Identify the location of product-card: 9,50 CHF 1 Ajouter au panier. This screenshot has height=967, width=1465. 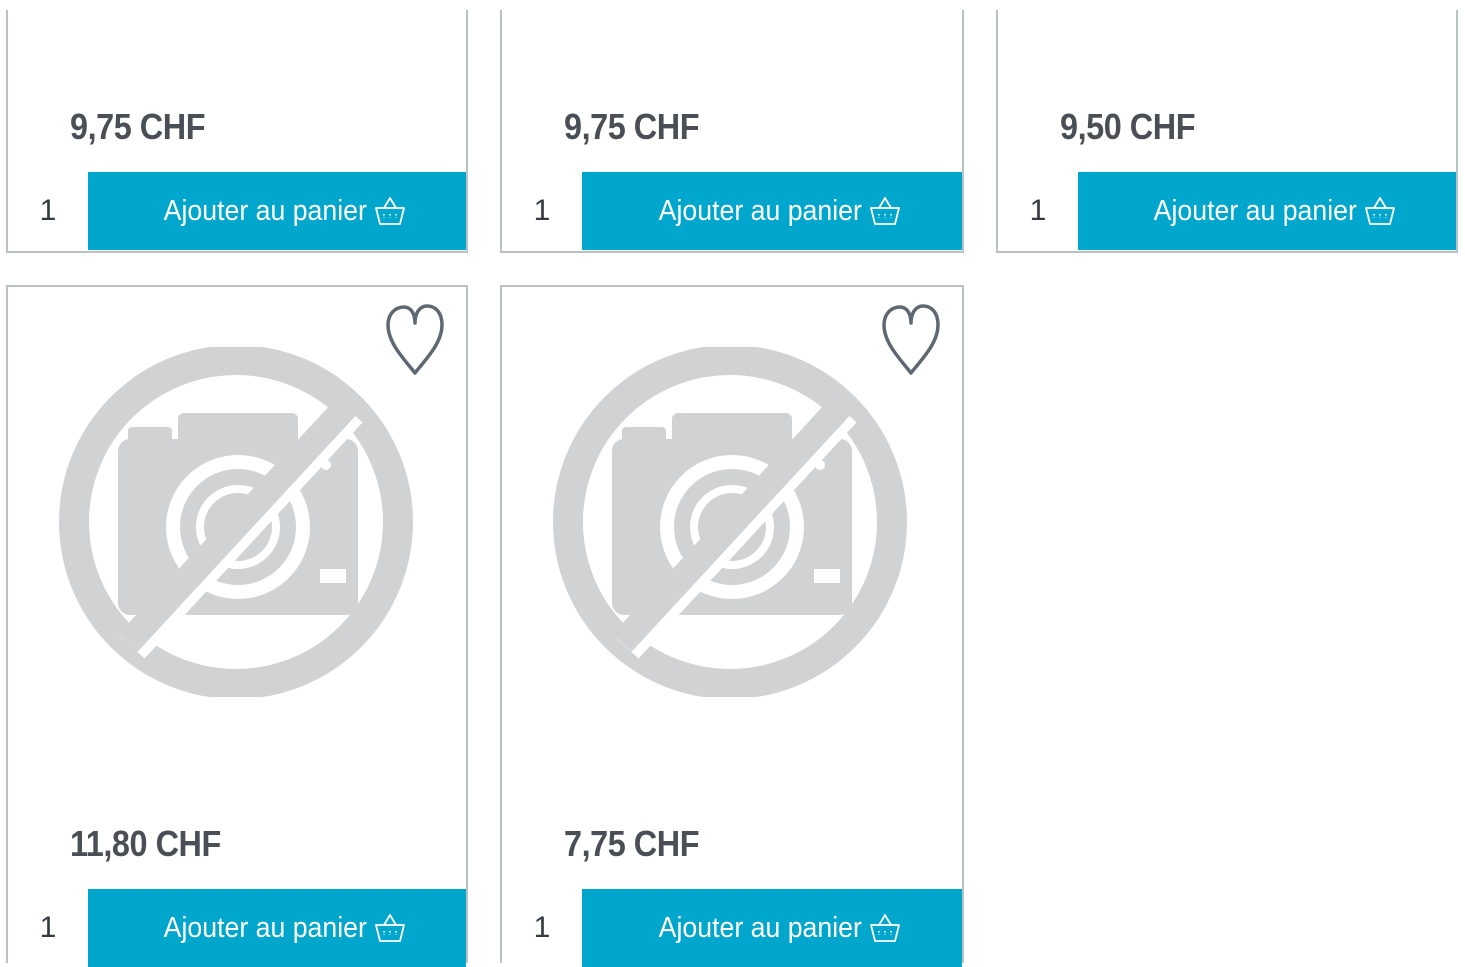
(1227, 131).